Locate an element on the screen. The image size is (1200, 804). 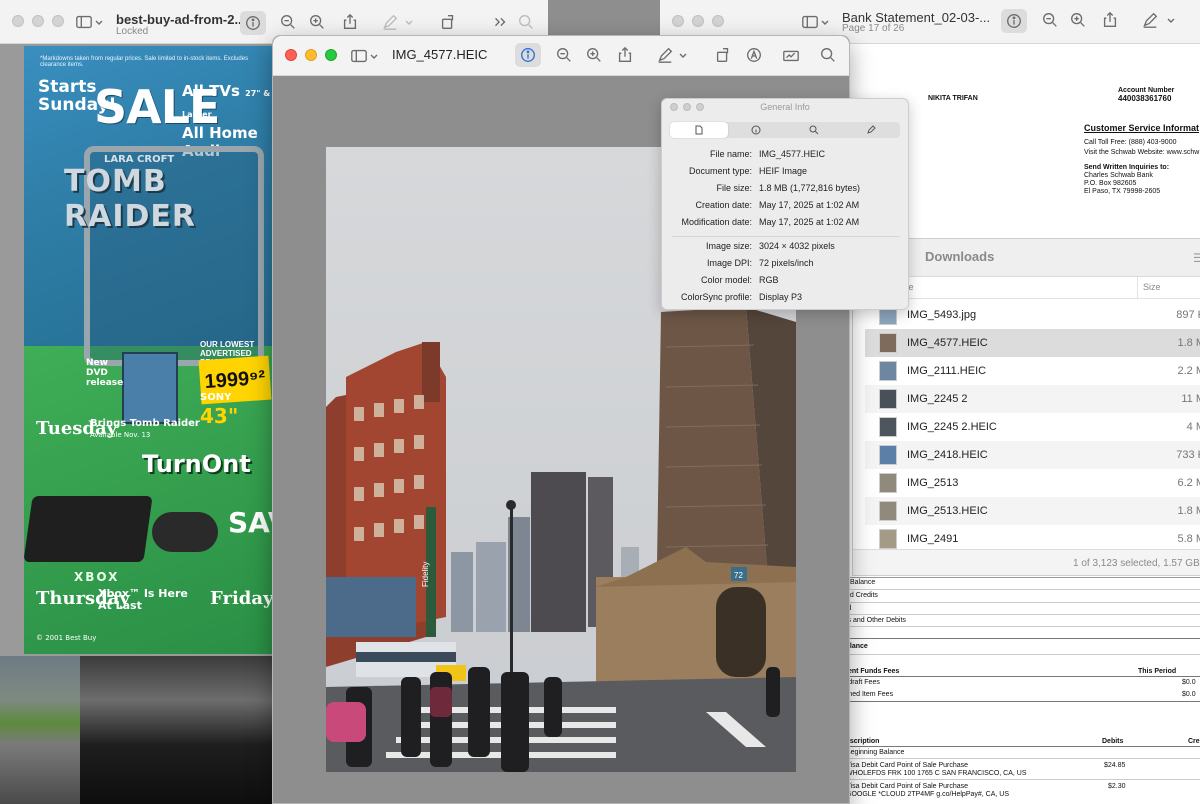
tab-annotations-pencil-icon is located at coordinates (872, 130).